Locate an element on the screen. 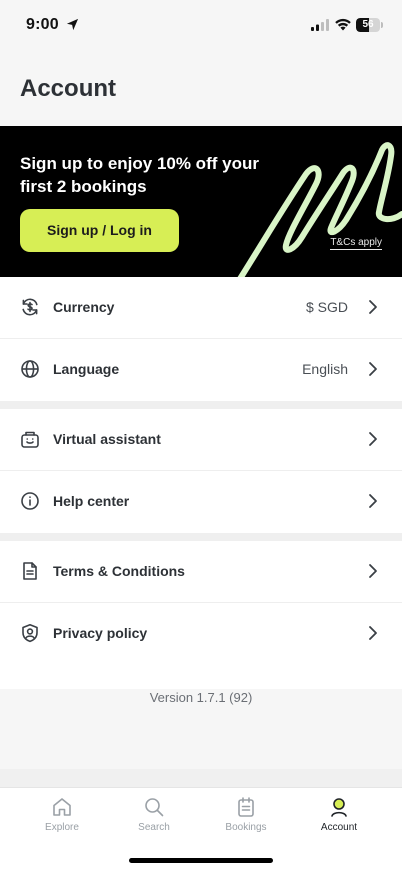  tab-bookings-label: Bookings is located at coordinates (246, 827).